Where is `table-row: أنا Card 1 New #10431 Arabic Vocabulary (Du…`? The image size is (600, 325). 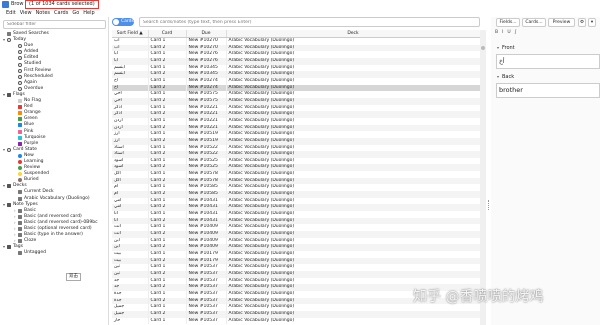
table-row: أنا Card 1 New #10431 Arabic Vocabulary (Du… is located at coordinates (296, 214).